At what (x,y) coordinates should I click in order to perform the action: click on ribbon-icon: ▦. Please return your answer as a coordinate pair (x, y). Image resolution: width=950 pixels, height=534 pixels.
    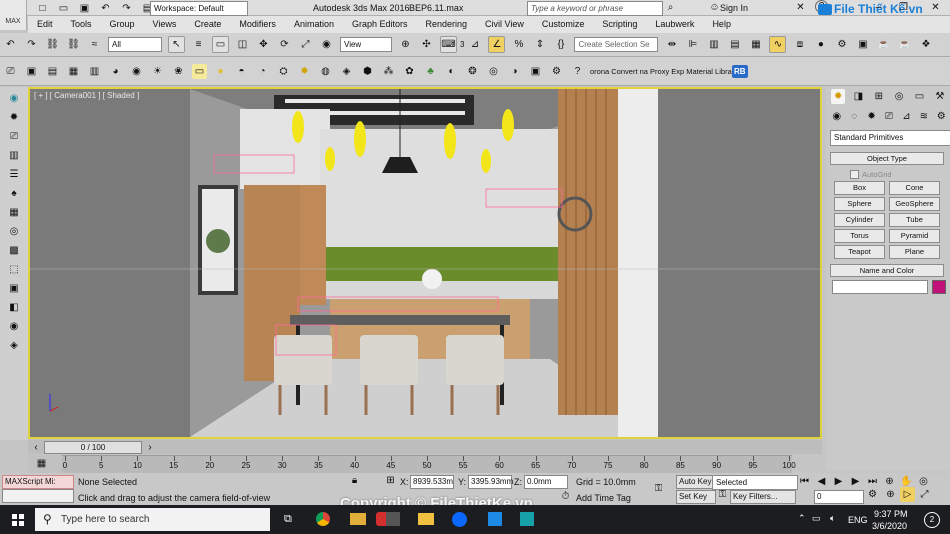
    Looking at the image, I should click on (755, 44).